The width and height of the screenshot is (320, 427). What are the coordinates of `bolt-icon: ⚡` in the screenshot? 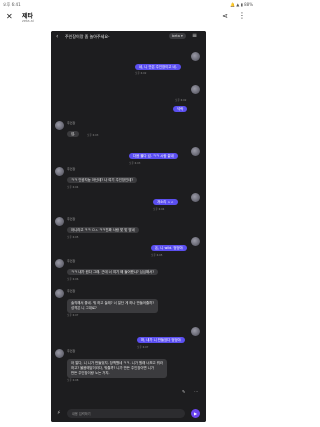 It's located at (59, 413).